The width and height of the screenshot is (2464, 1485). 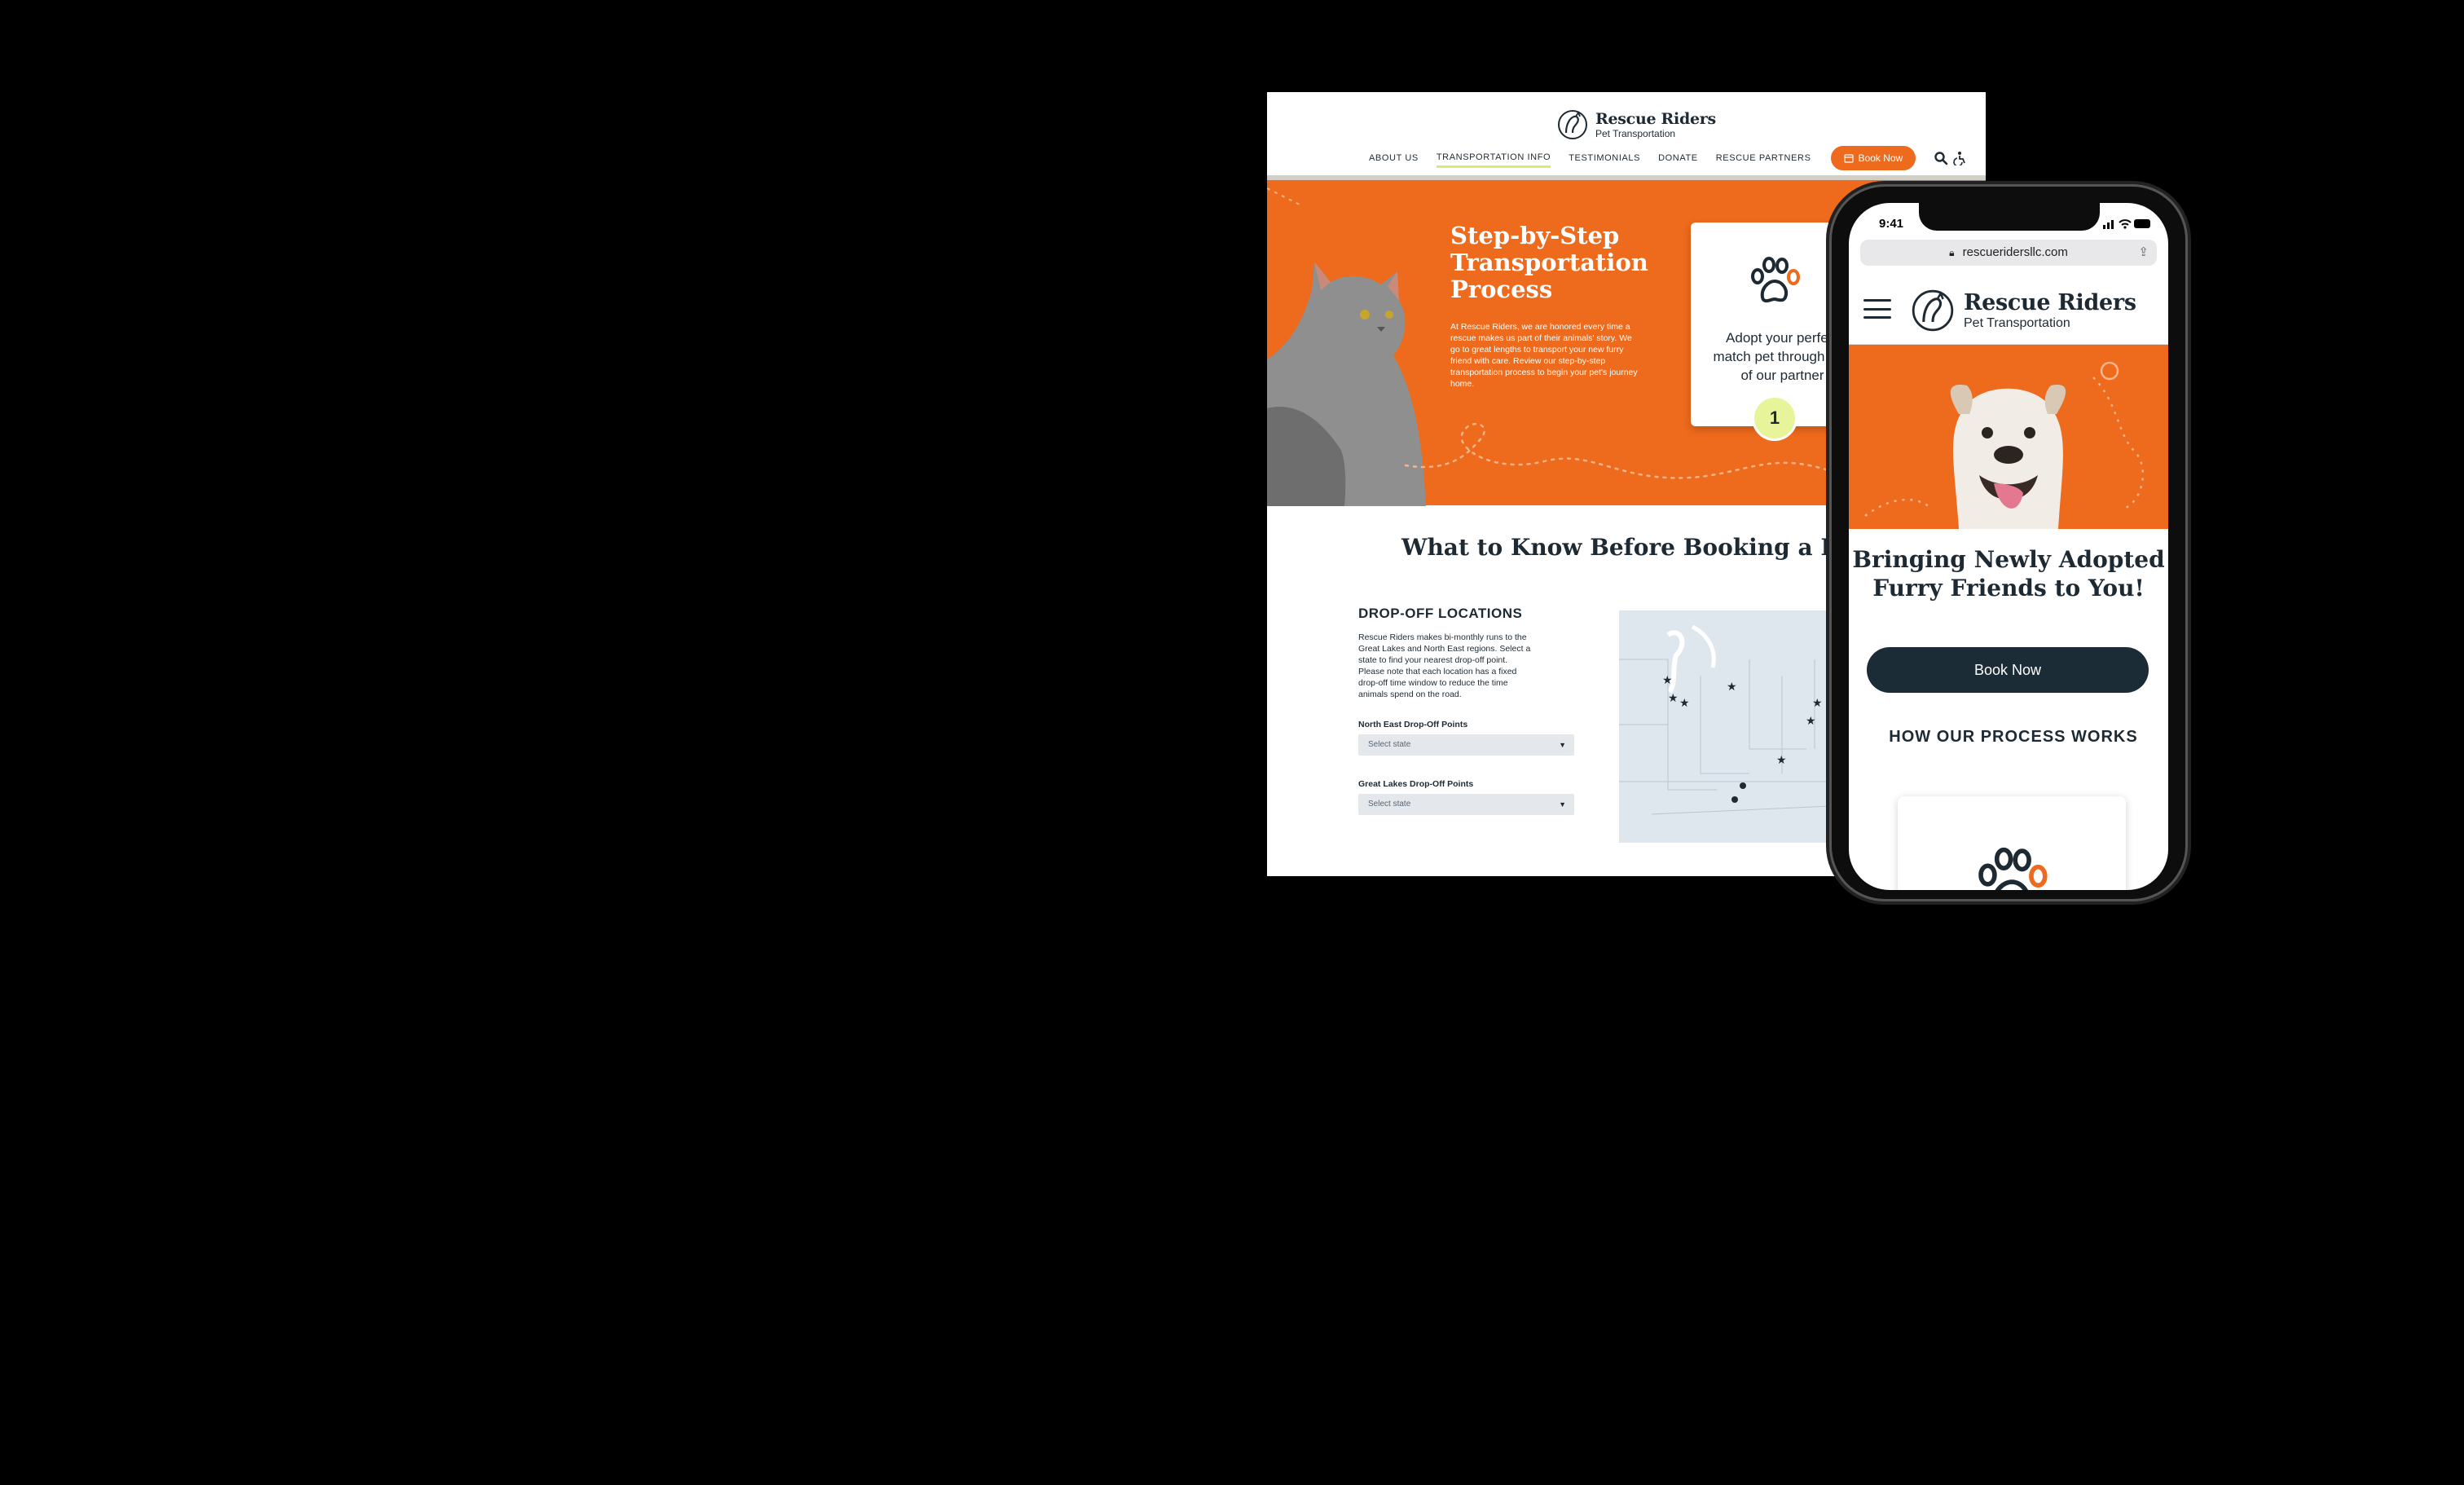 What do you see at coordinates (1389, 745) in the screenshot?
I see `northeast-select-value: Select state` at bounding box center [1389, 745].